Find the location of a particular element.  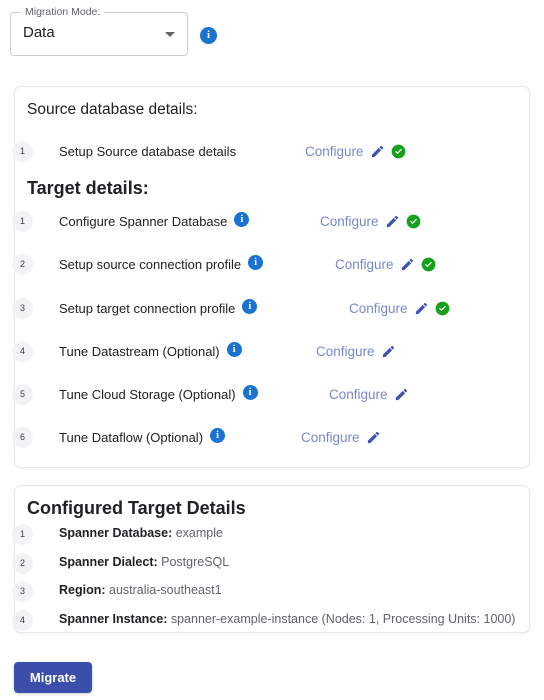

step-label: Setup source connection profile i is located at coordinates (161, 264).